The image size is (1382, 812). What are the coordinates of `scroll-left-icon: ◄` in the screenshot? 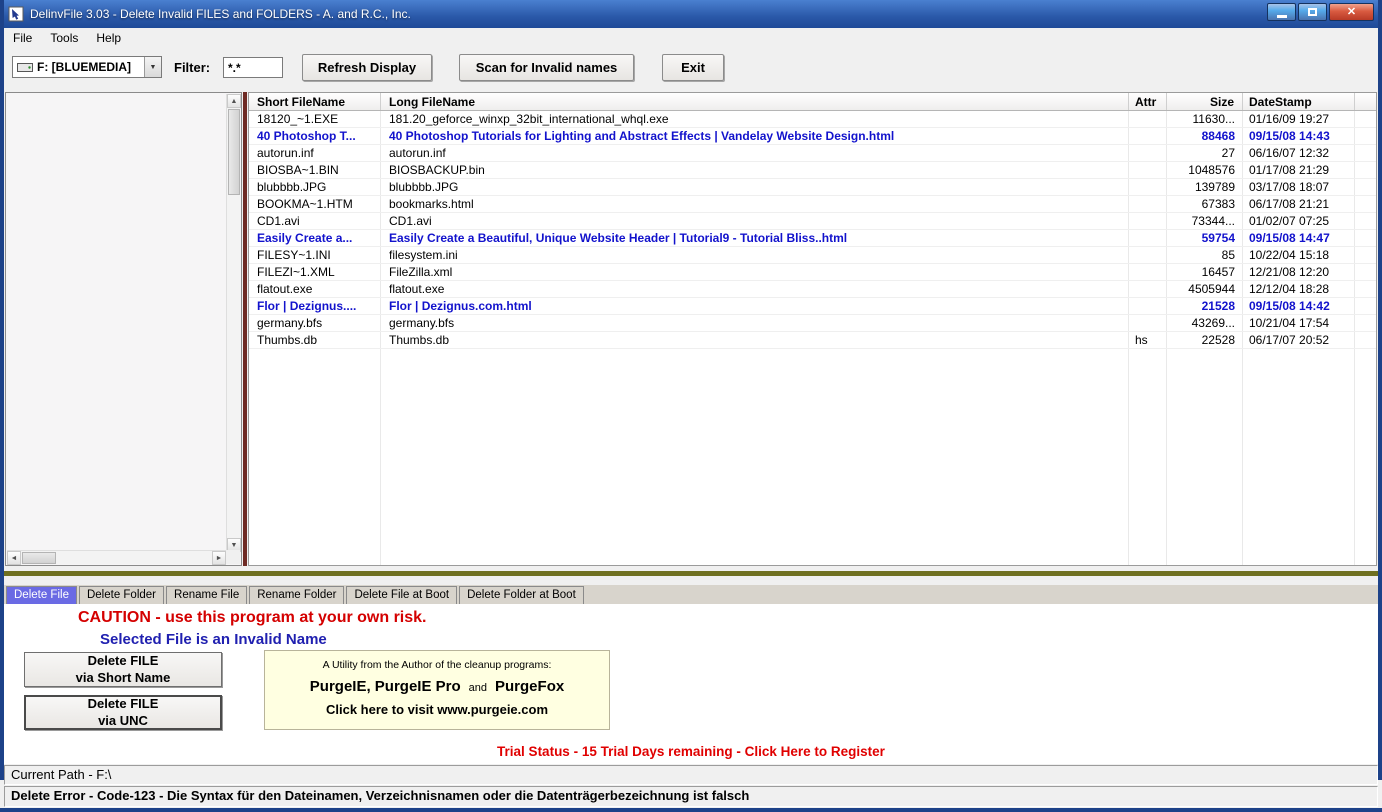 It's located at (14, 558).